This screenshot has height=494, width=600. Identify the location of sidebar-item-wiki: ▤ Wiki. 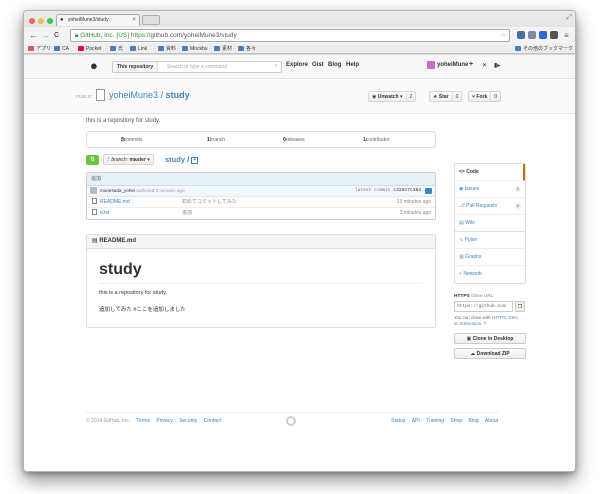
(490, 223).